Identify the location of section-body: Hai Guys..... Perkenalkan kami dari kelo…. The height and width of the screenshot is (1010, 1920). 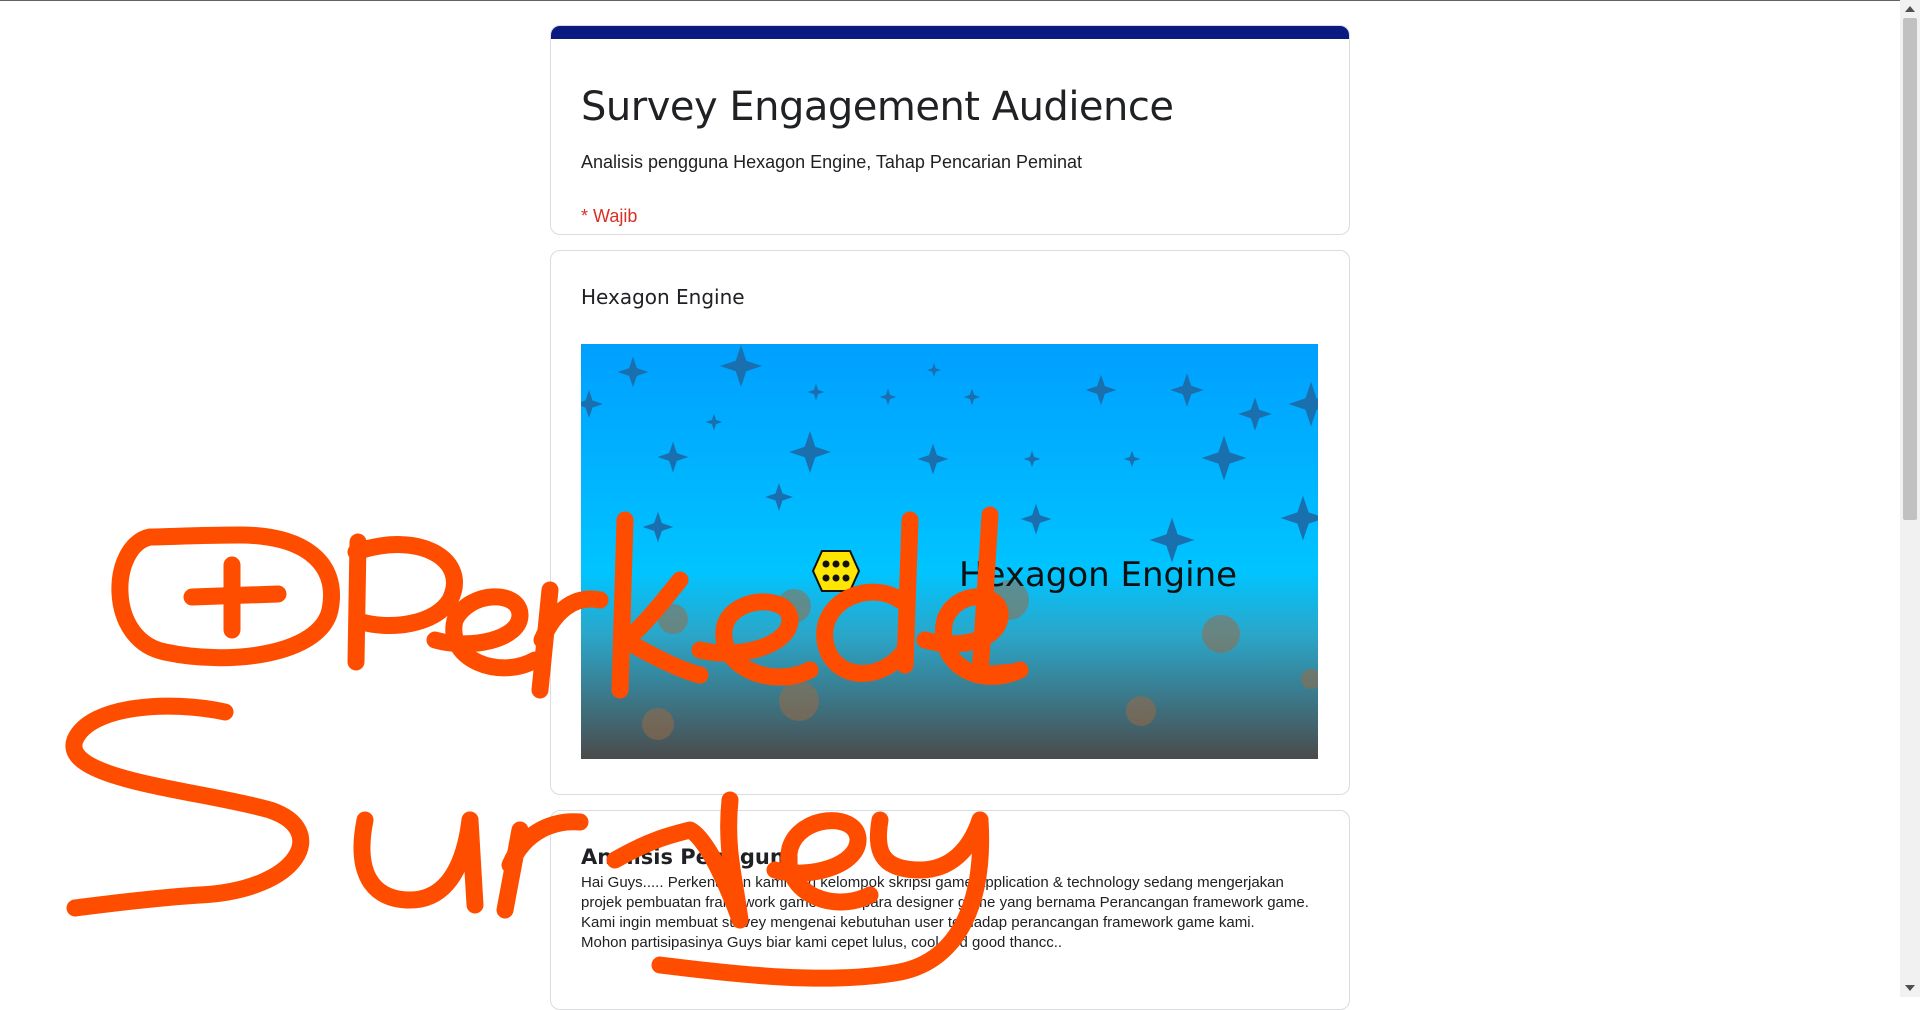
(953, 913).